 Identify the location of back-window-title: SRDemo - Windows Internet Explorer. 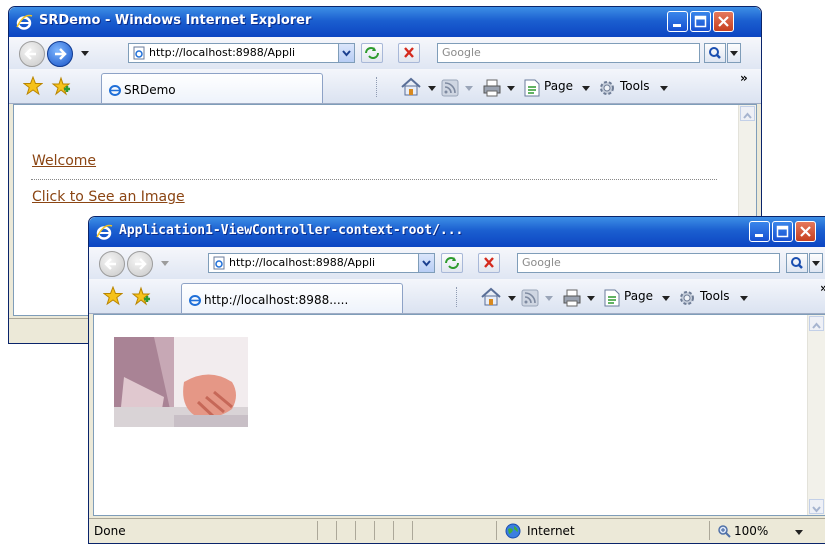
(175, 20).